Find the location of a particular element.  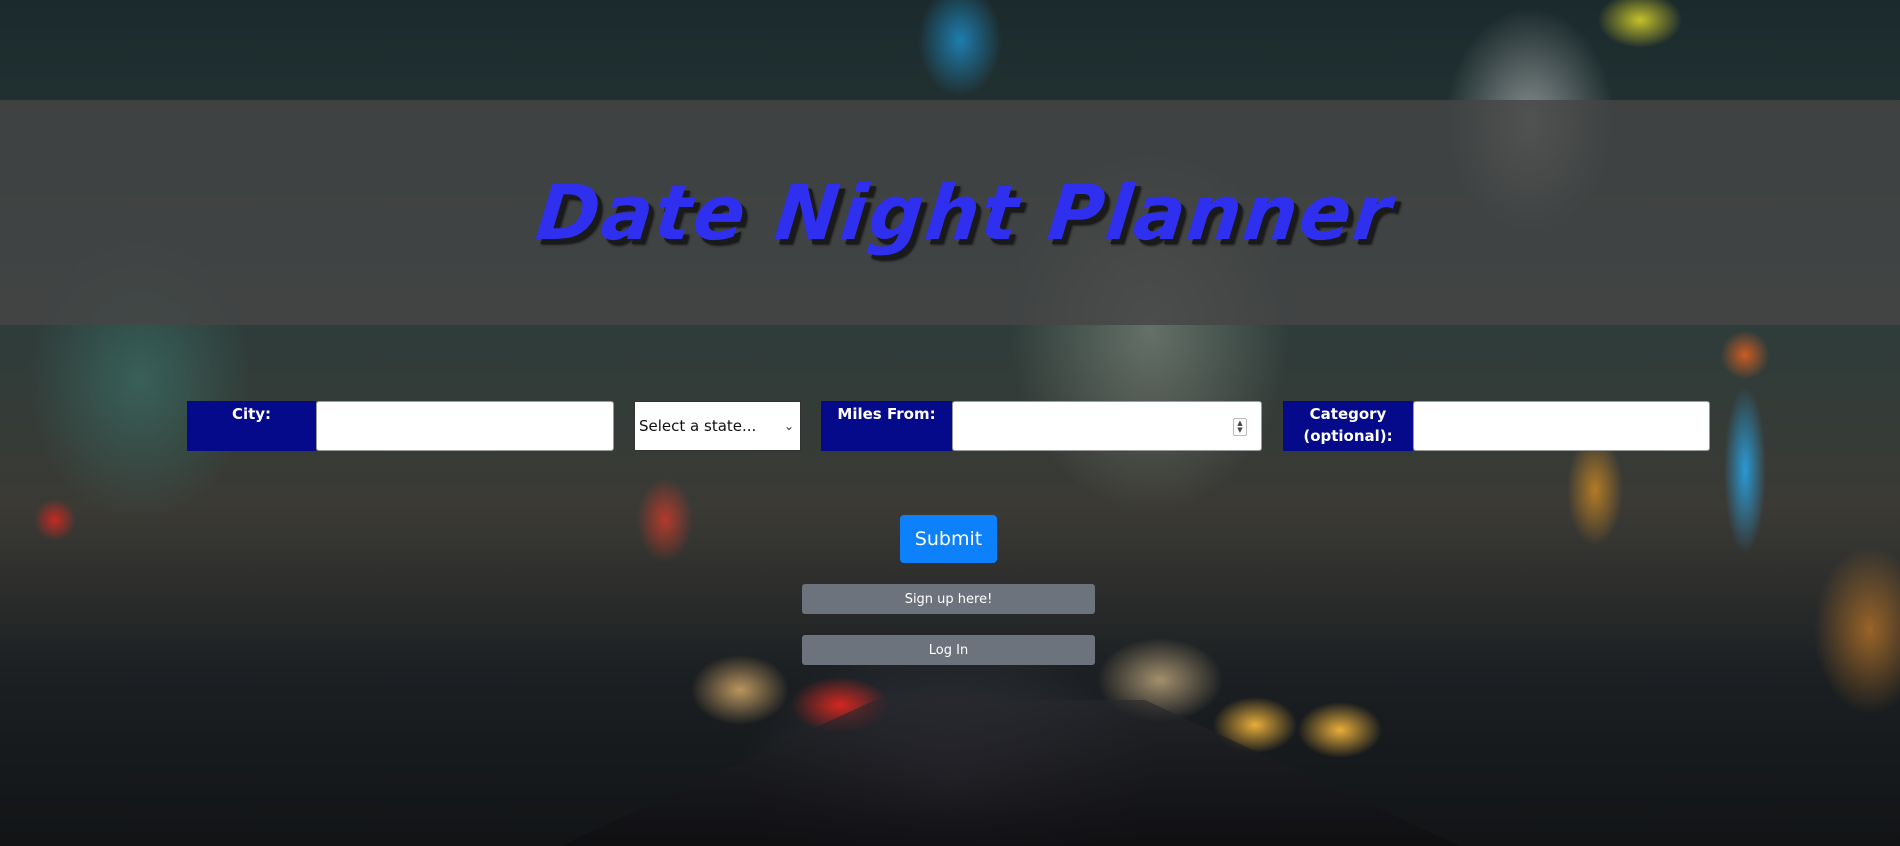

category-input is located at coordinates (1561, 426).